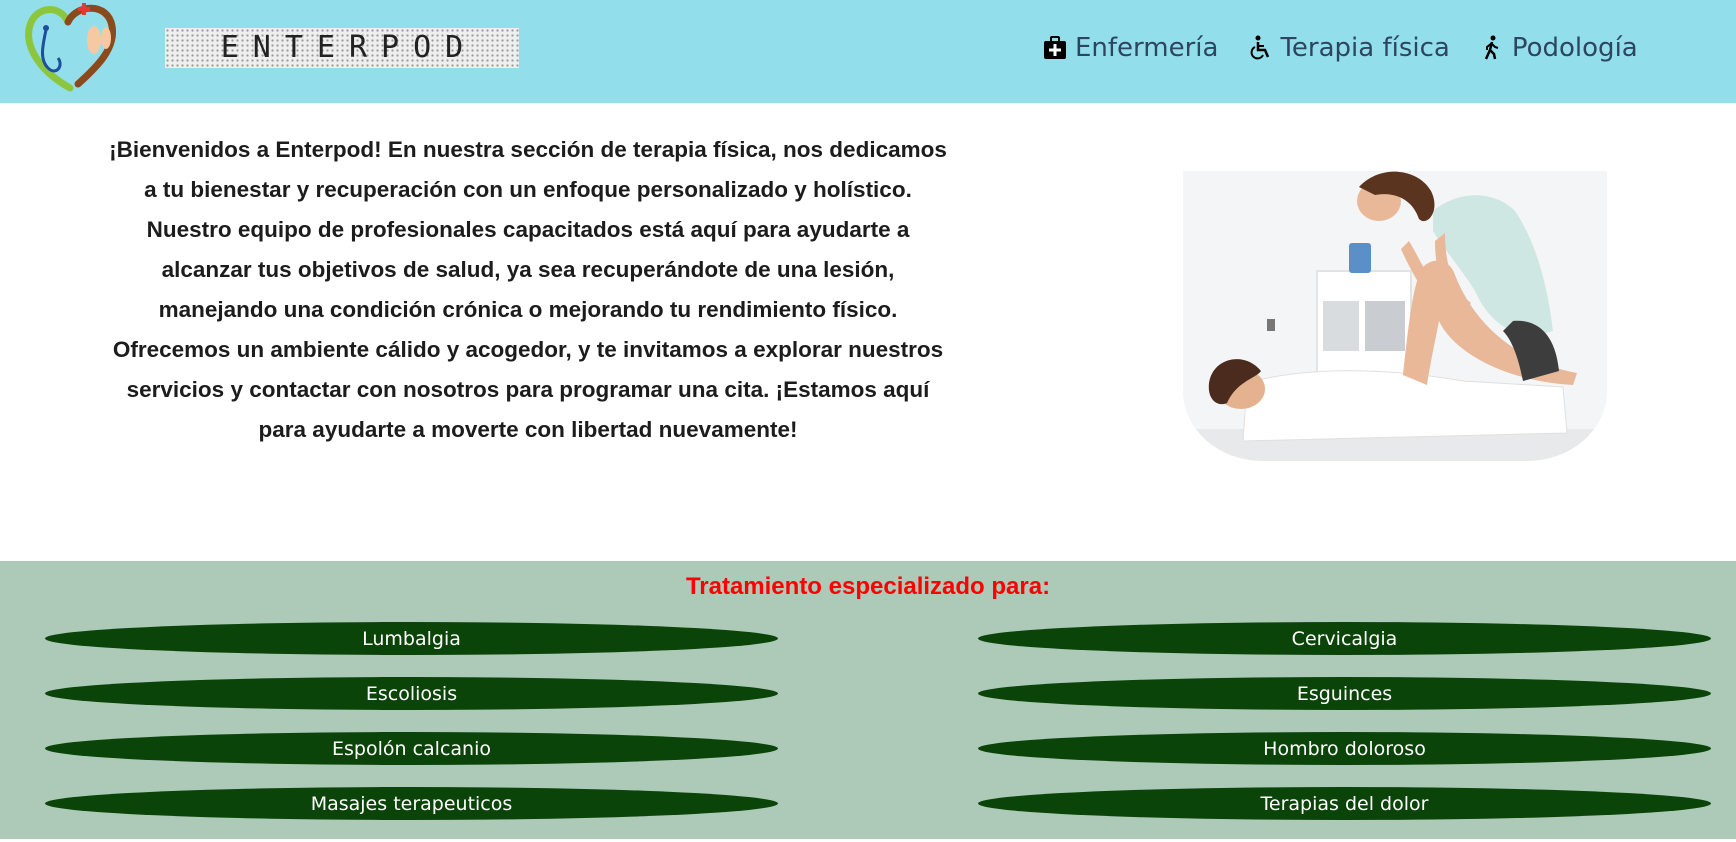  I want to click on enterpod-logo, so click(69, 50).